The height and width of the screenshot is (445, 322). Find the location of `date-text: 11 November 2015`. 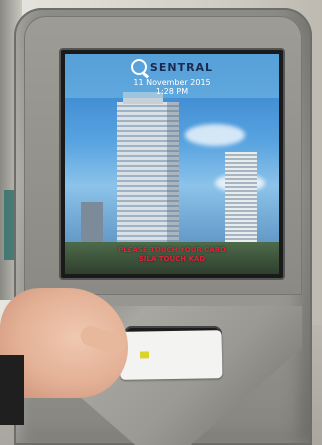

date-text: 11 November 2015 is located at coordinates (172, 82).